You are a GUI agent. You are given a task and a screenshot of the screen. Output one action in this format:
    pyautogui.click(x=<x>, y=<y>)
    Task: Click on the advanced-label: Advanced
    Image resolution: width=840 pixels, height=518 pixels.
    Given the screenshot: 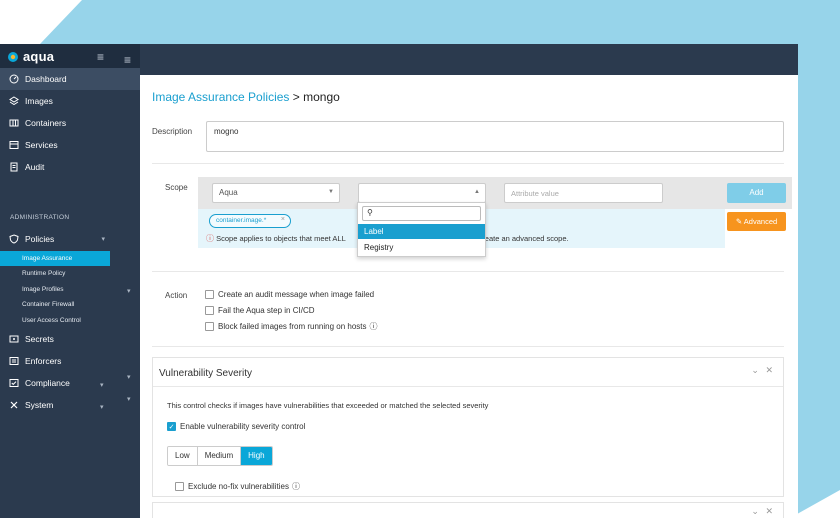 What is the action you would take?
    pyautogui.click(x=760, y=221)
    